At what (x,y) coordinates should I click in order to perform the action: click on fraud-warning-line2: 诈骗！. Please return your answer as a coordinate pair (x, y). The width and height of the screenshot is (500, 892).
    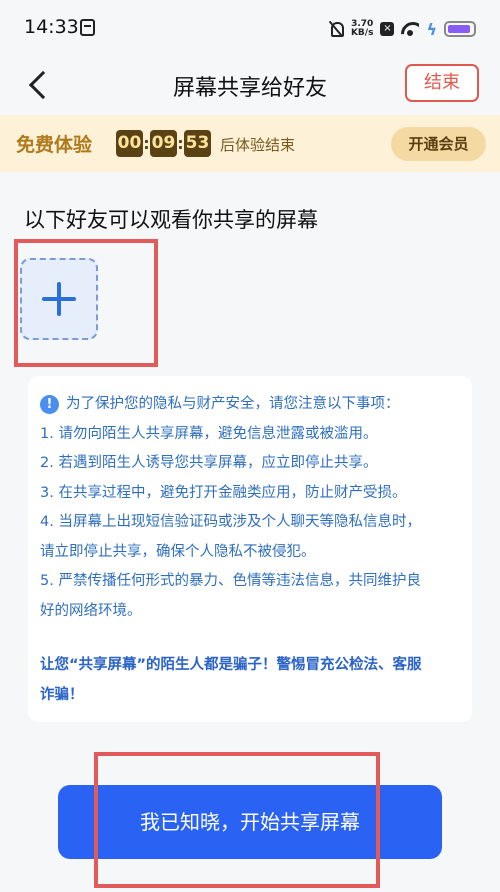
    Looking at the image, I should click on (62, 695).